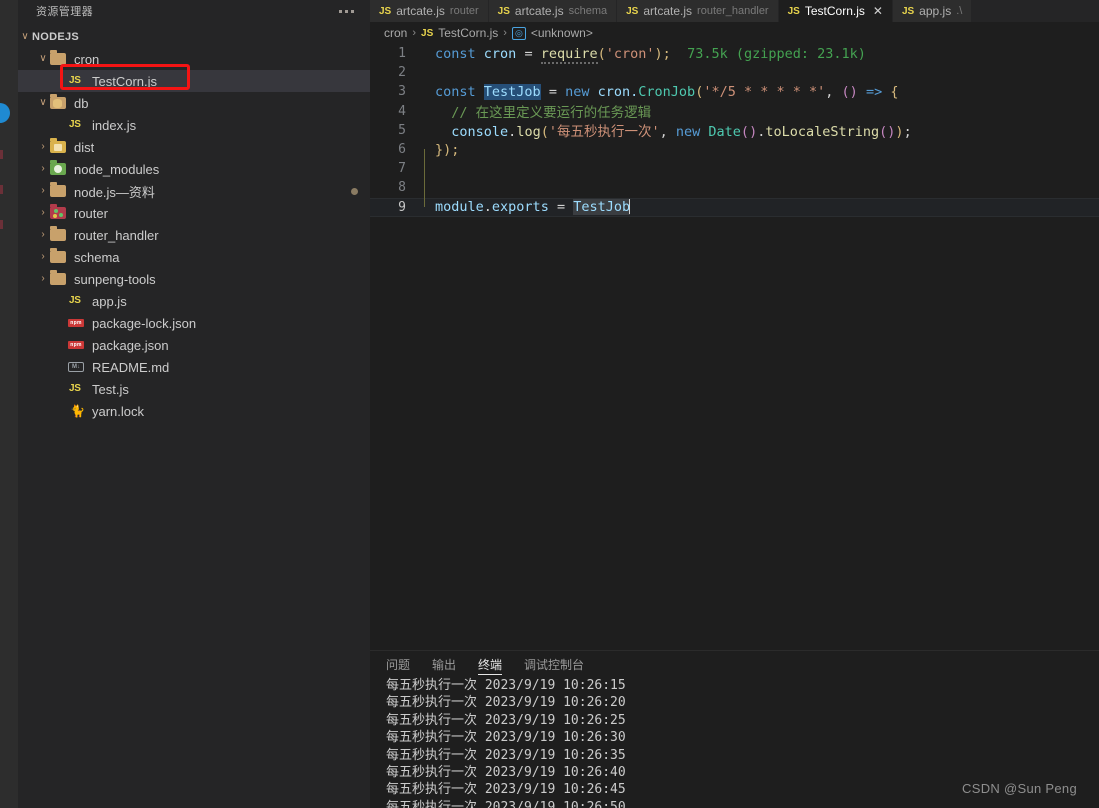 This screenshot has width=1099, height=808. Describe the element at coordinates (878, 11) in the screenshot. I see `close-icon: ✕` at that location.